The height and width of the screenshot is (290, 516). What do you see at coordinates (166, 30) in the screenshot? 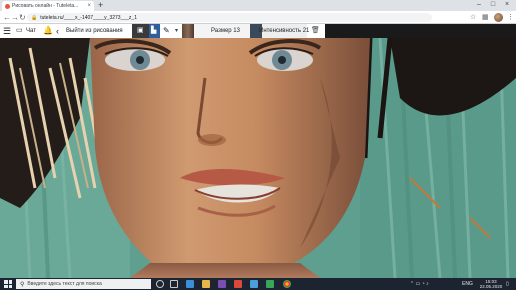
I see `brush-icon: ✎` at bounding box center [166, 30].